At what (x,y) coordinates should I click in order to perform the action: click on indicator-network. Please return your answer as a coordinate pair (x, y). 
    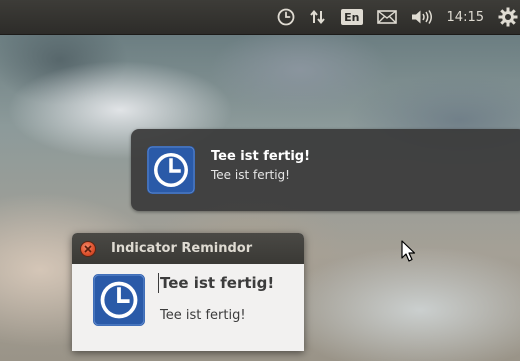
    Looking at the image, I should click on (318, 17).